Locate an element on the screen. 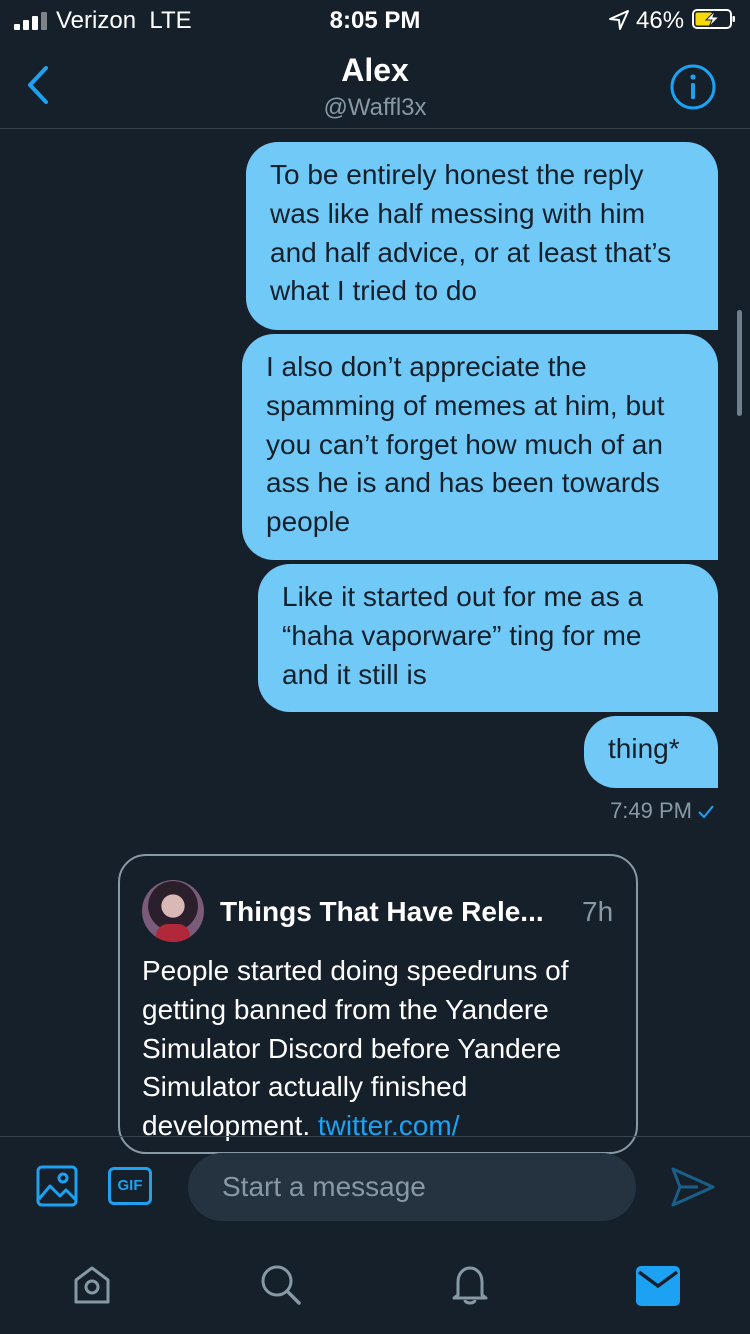 This screenshot has height=1334, width=750. message-input is located at coordinates (412, 1187).